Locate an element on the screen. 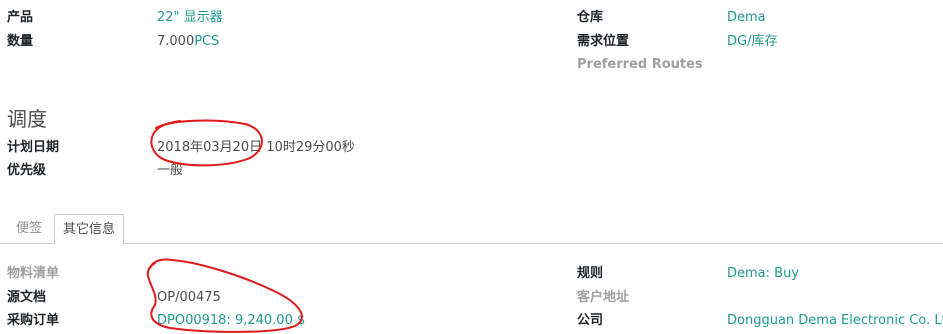 This screenshot has height=334, width=943. bom-label: 物料清单 is located at coordinates (33, 273).